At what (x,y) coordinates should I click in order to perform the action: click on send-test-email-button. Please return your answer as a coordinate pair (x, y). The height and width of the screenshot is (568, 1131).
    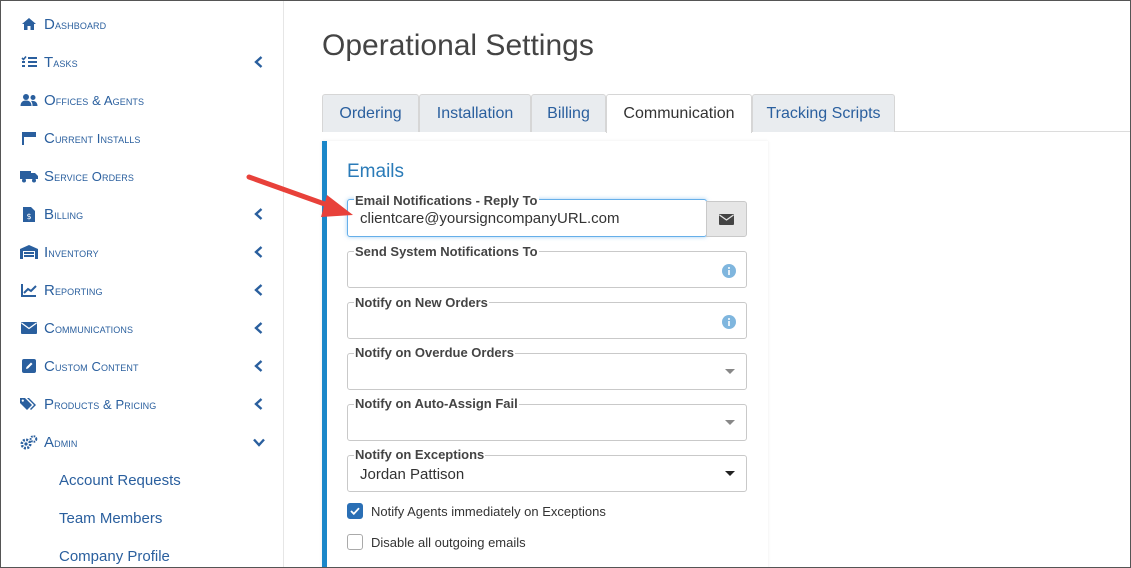
    Looking at the image, I should click on (726, 219).